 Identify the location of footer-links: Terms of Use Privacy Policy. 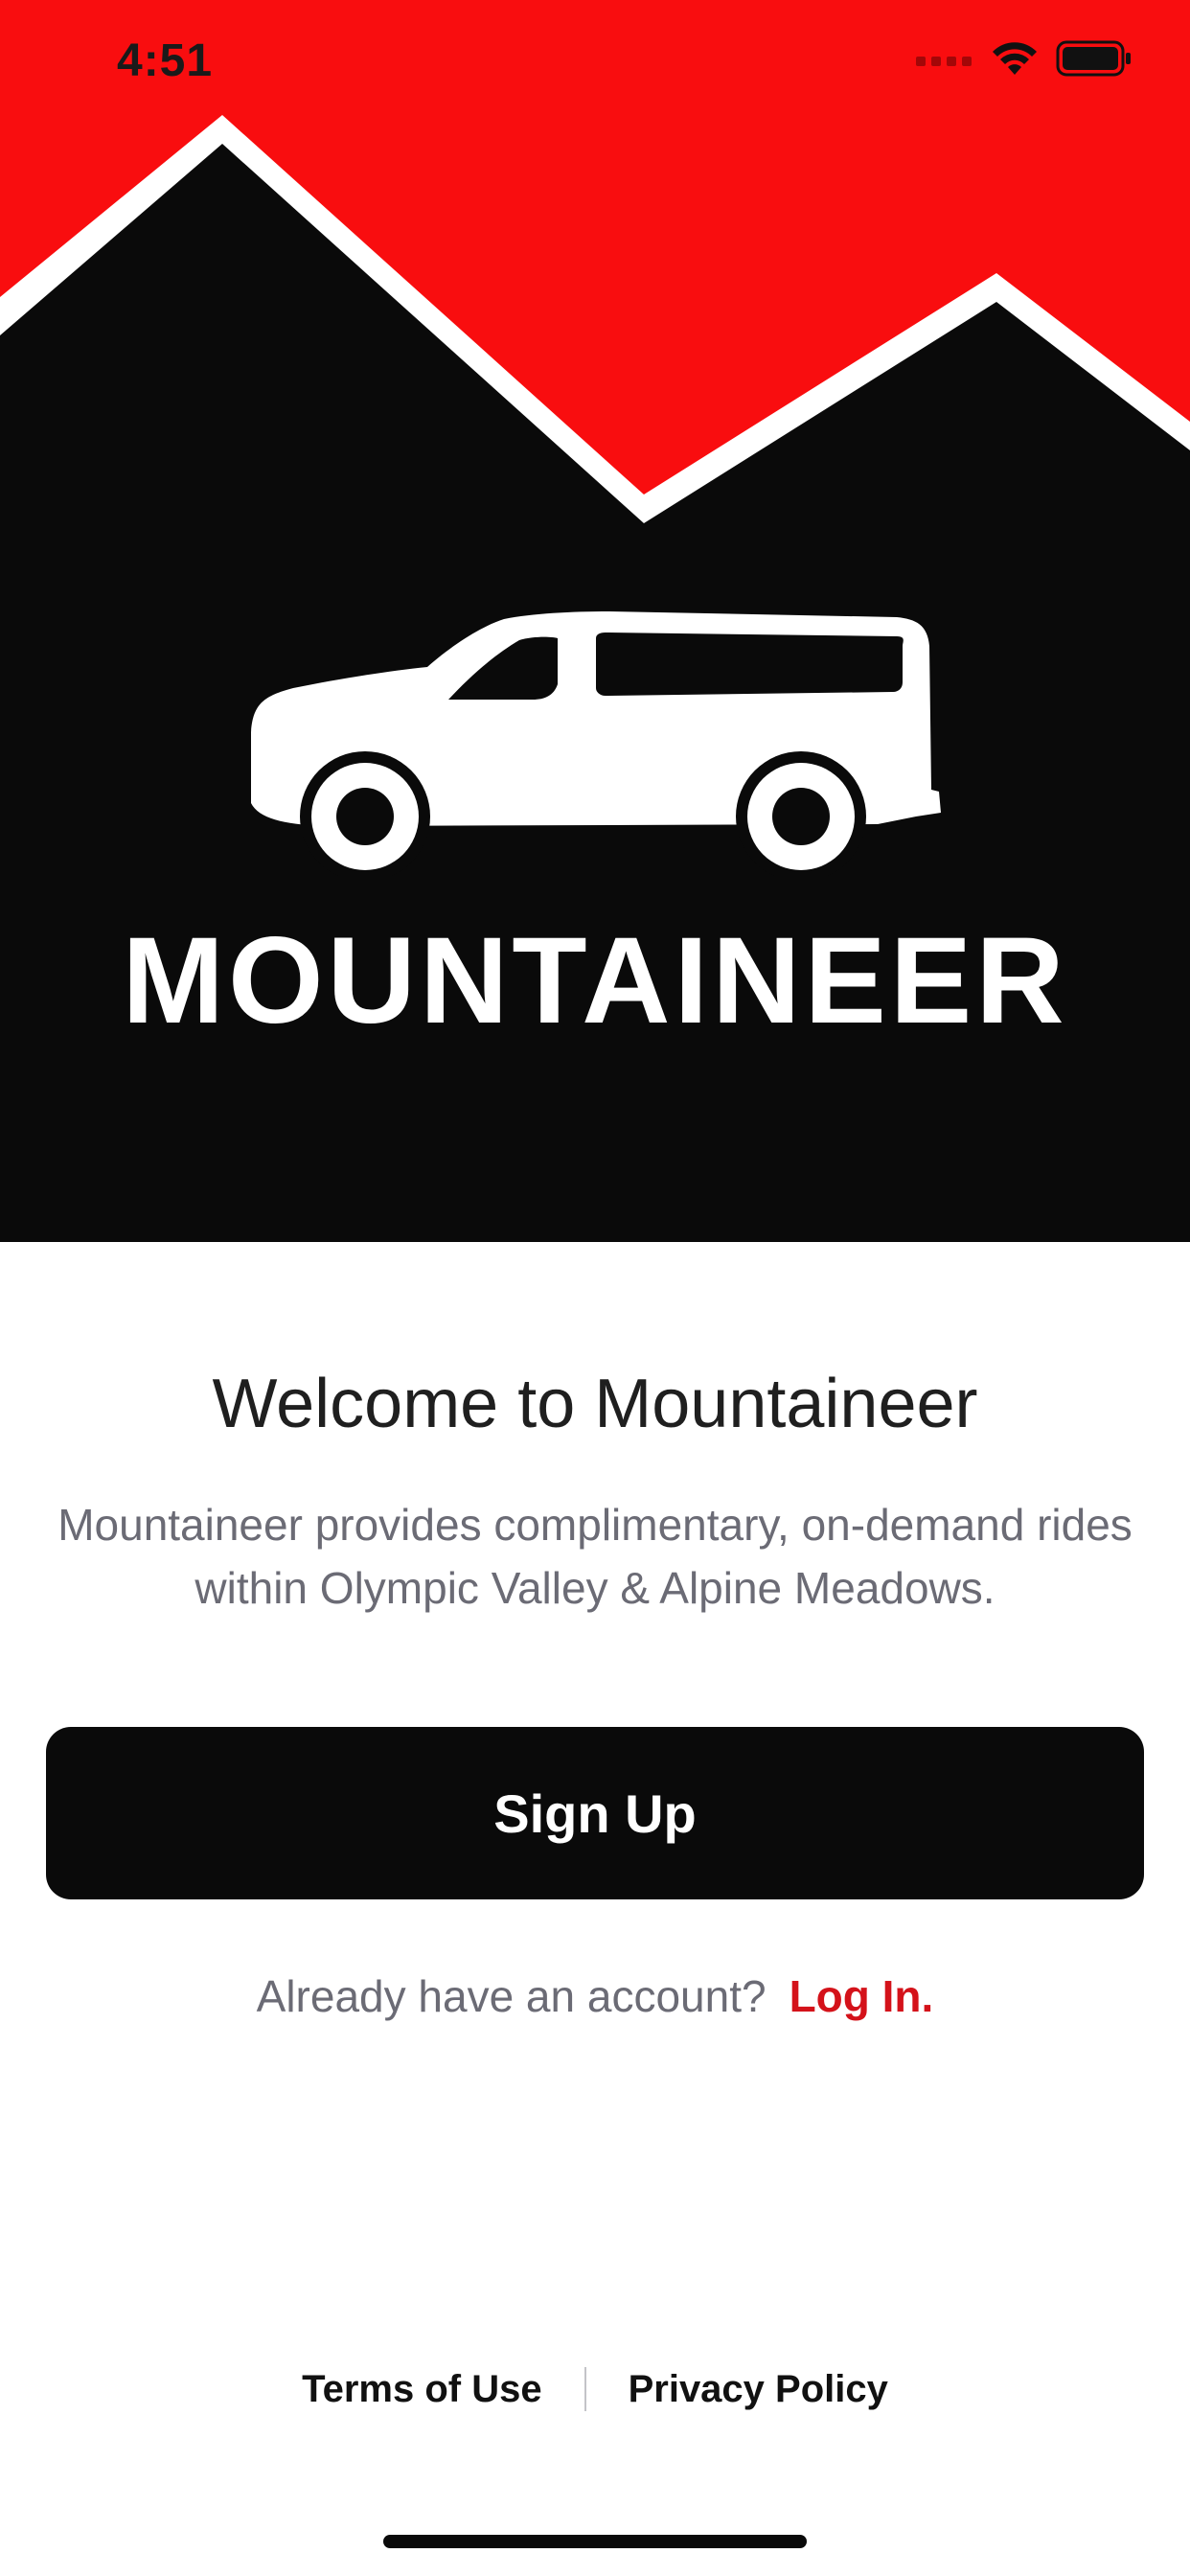
(595, 2389).